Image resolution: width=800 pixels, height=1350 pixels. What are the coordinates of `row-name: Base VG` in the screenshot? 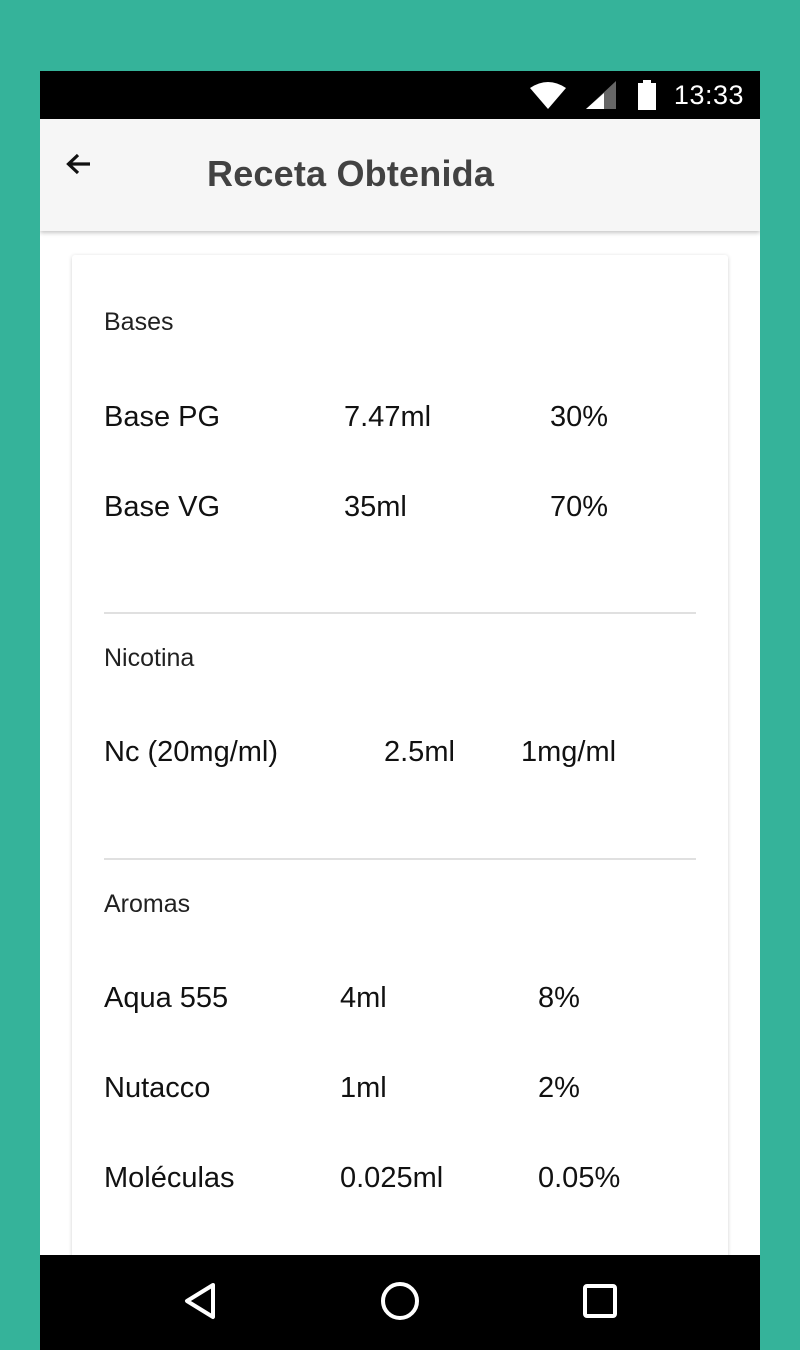 It's located at (162, 507).